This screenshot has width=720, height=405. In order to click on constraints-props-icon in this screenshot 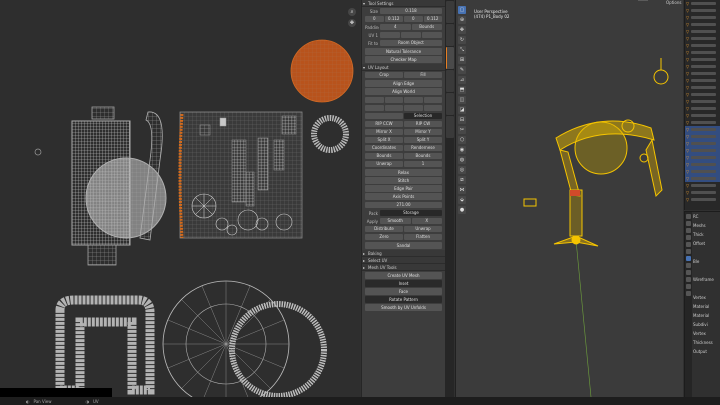, I will do `click(688, 279)`.